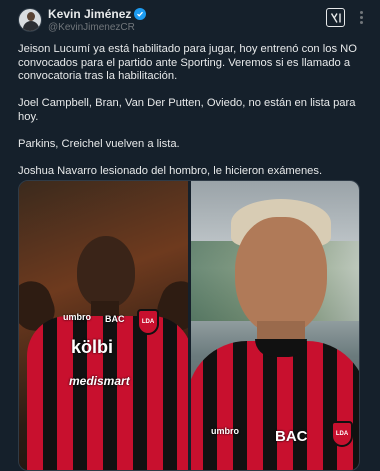 The image size is (380, 471). Describe the element at coordinates (31, 16) in the screenshot. I see `avatar-head-shape` at that location.